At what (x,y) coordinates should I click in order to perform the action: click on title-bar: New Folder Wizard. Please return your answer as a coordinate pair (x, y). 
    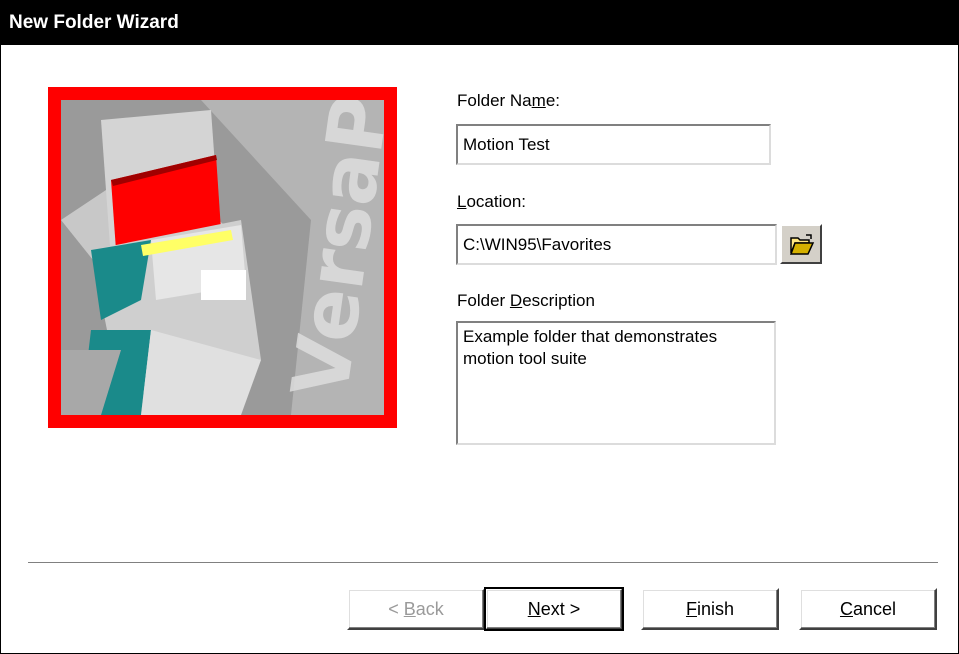
    Looking at the image, I should click on (479, 23).